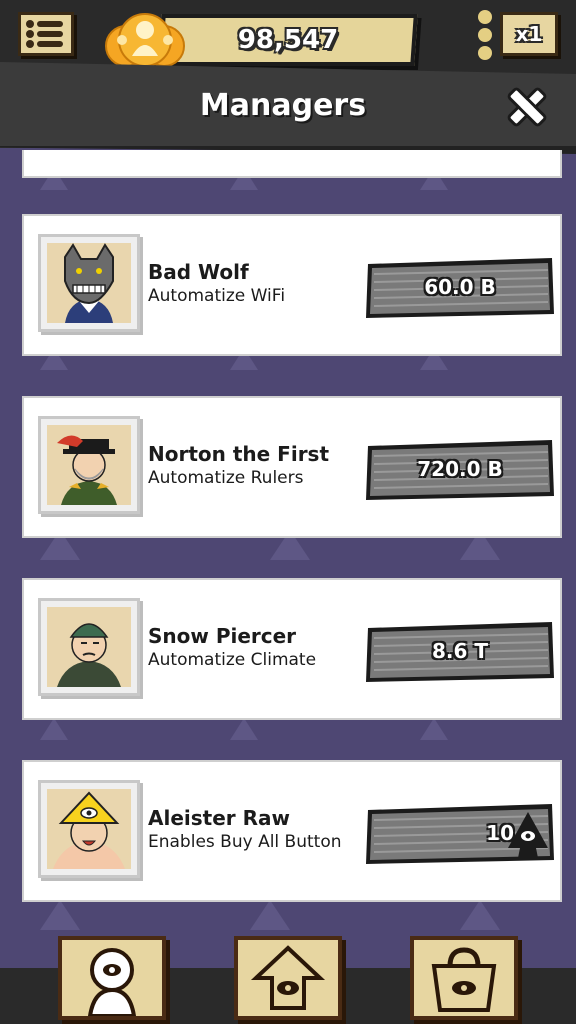 This screenshot has width=576, height=1024. What do you see at coordinates (283, 105) in the screenshot?
I see `page-title: Managers` at bounding box center [283, 105].